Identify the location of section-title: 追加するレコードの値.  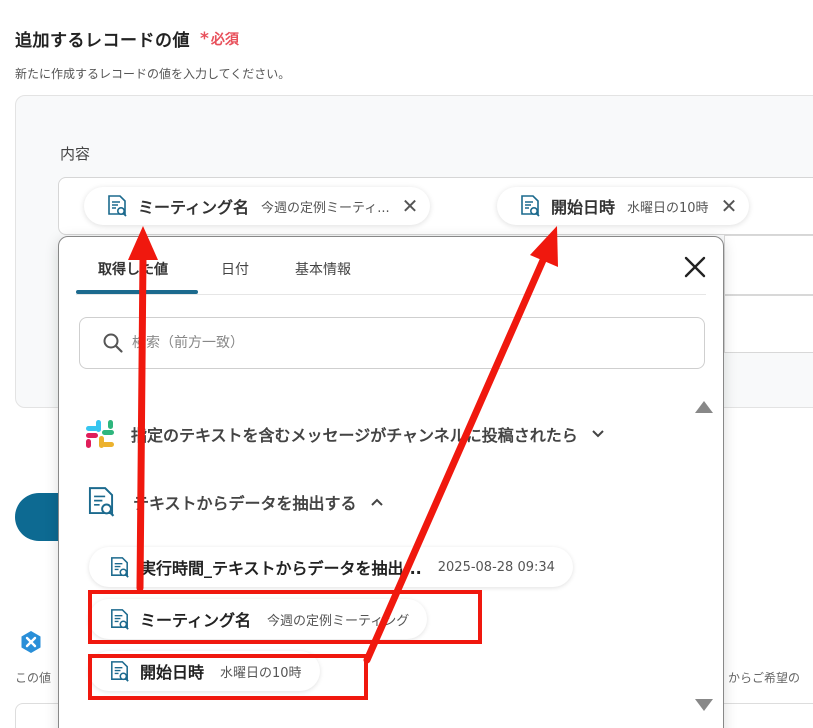
(102, 41).